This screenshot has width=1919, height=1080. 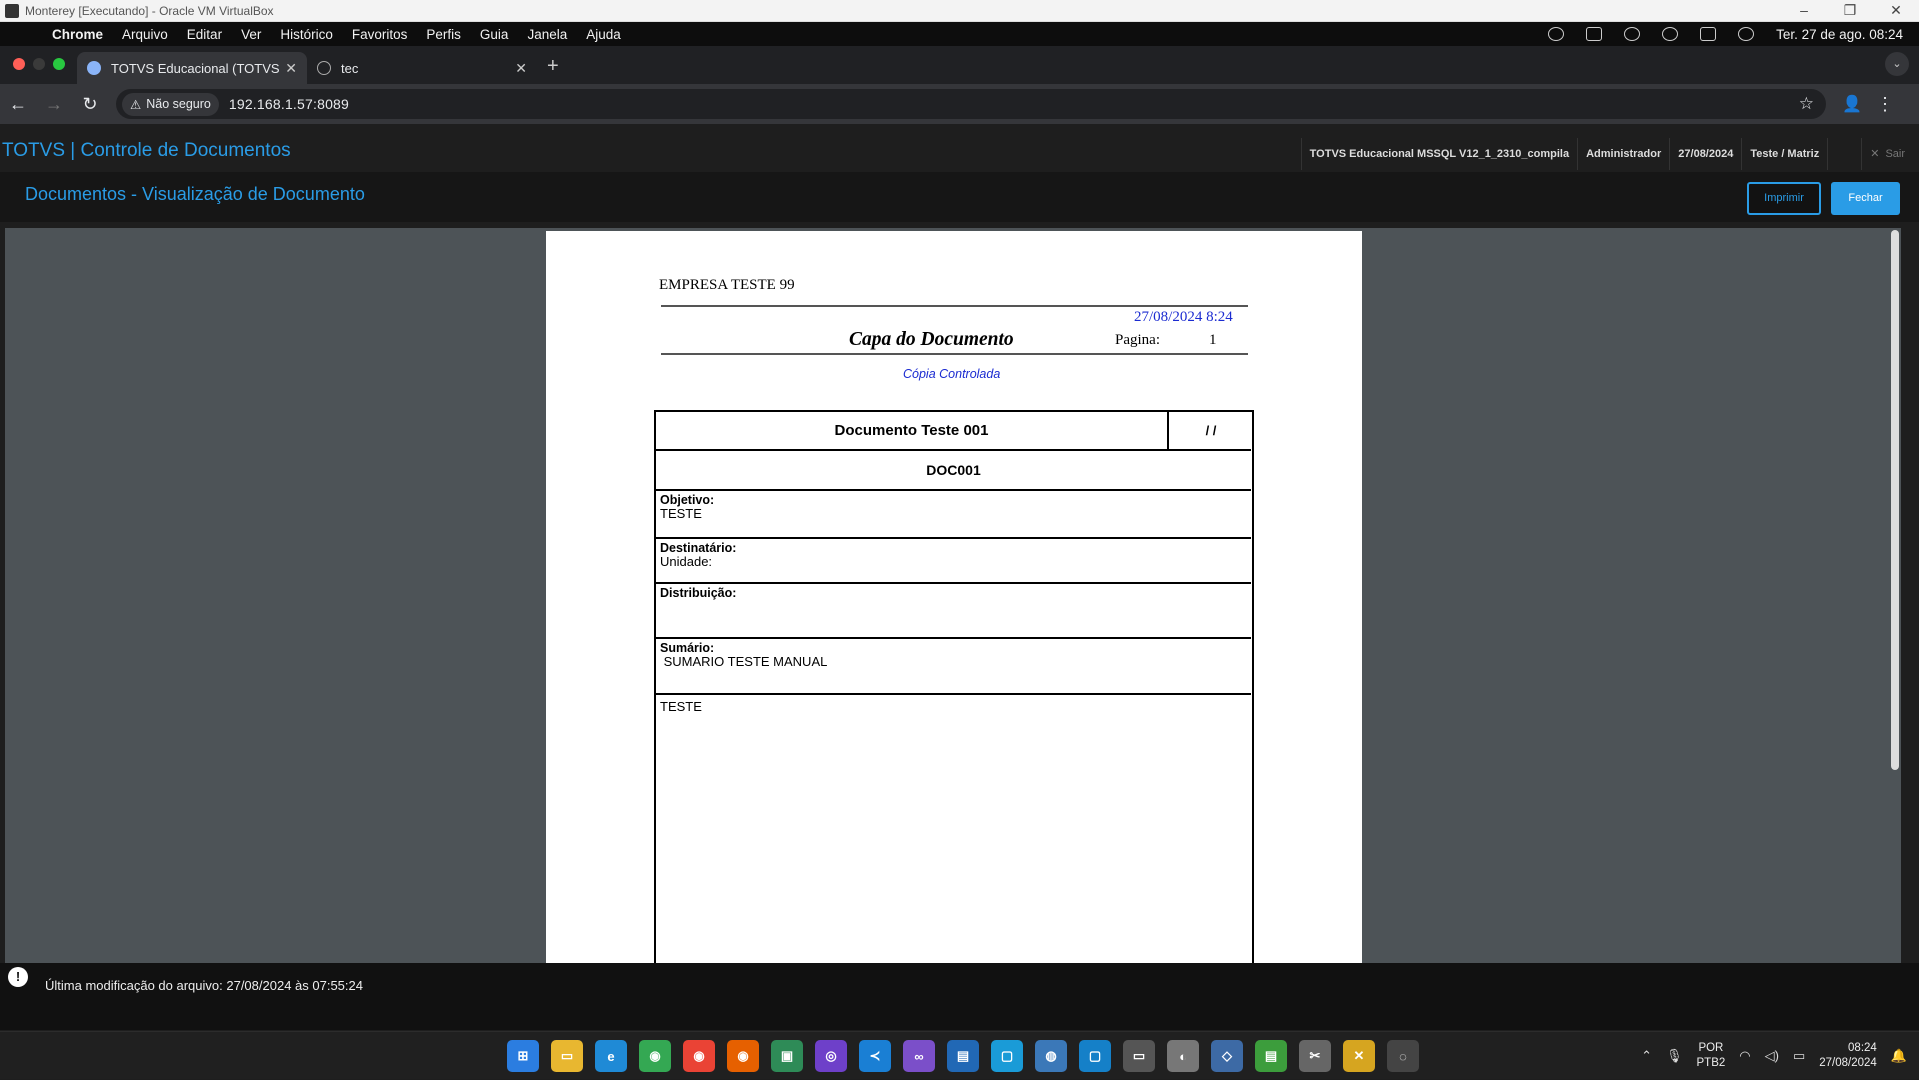 What do you see at coordinates (953, 561) in the screenshot?
I see `recipient-row: Destinatário: Unidade:` at bounding box center [953, 561].